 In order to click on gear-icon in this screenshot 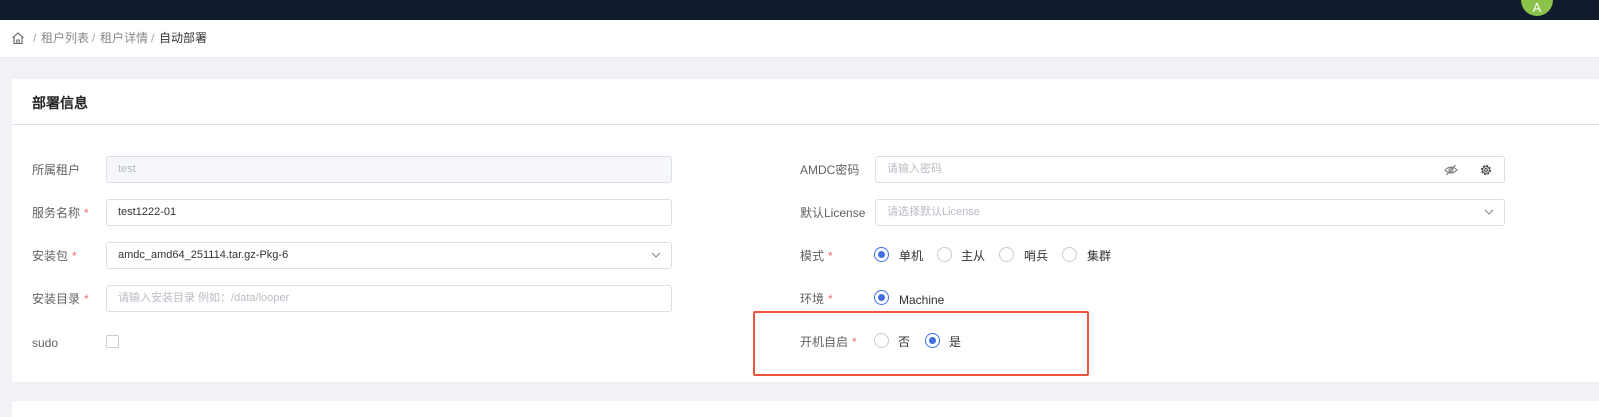, I will do `click(1486, 170)`.